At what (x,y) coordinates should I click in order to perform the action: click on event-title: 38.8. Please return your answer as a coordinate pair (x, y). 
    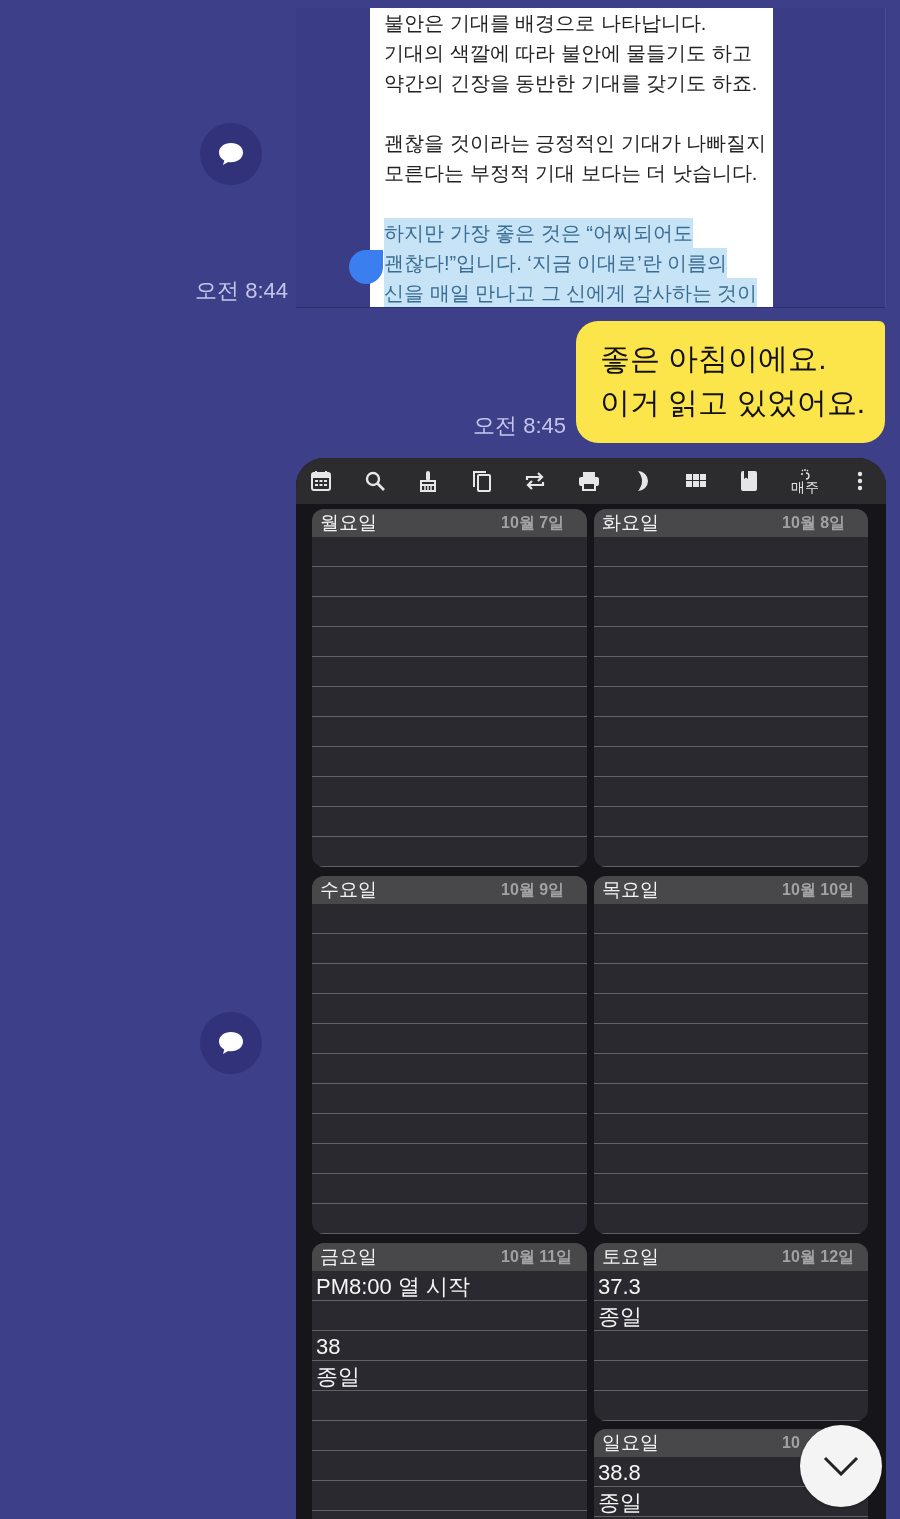
    Looking at the image, I should click on (619, 1473).